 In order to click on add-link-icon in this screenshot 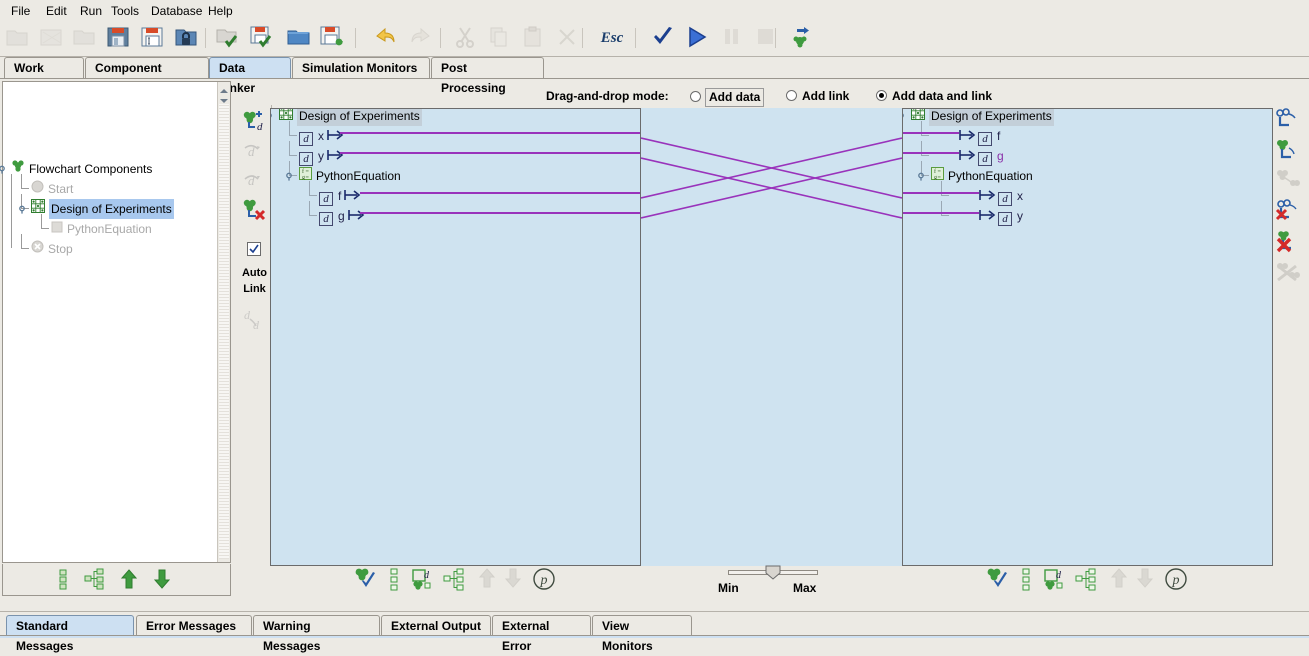, I will do `click(1288, 121)`.